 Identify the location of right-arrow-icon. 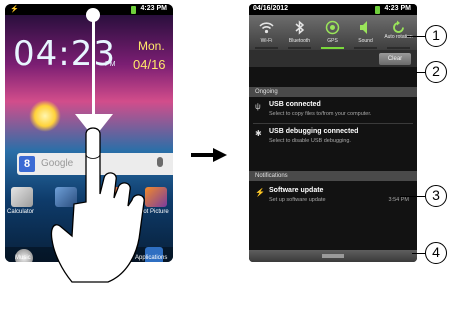
(209, 155).